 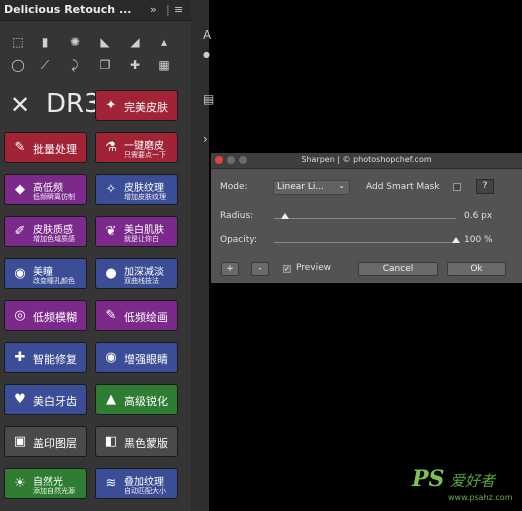 What do you see at coordinates (145, 197) in the screenshot?
I see `button-subtitle: 增加皮肤纹理` at bounding box center [145, 197].